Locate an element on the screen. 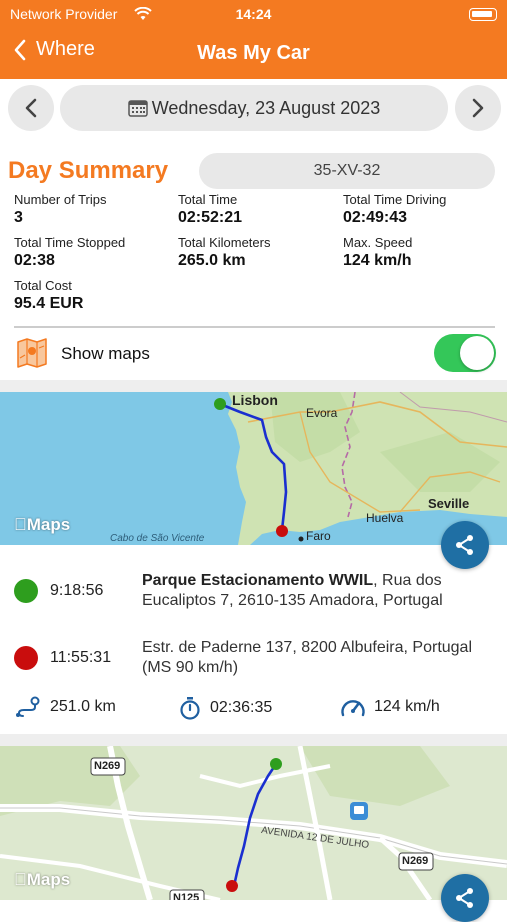  stat-label: Total Time Driving is located at coordinates (395, 199).